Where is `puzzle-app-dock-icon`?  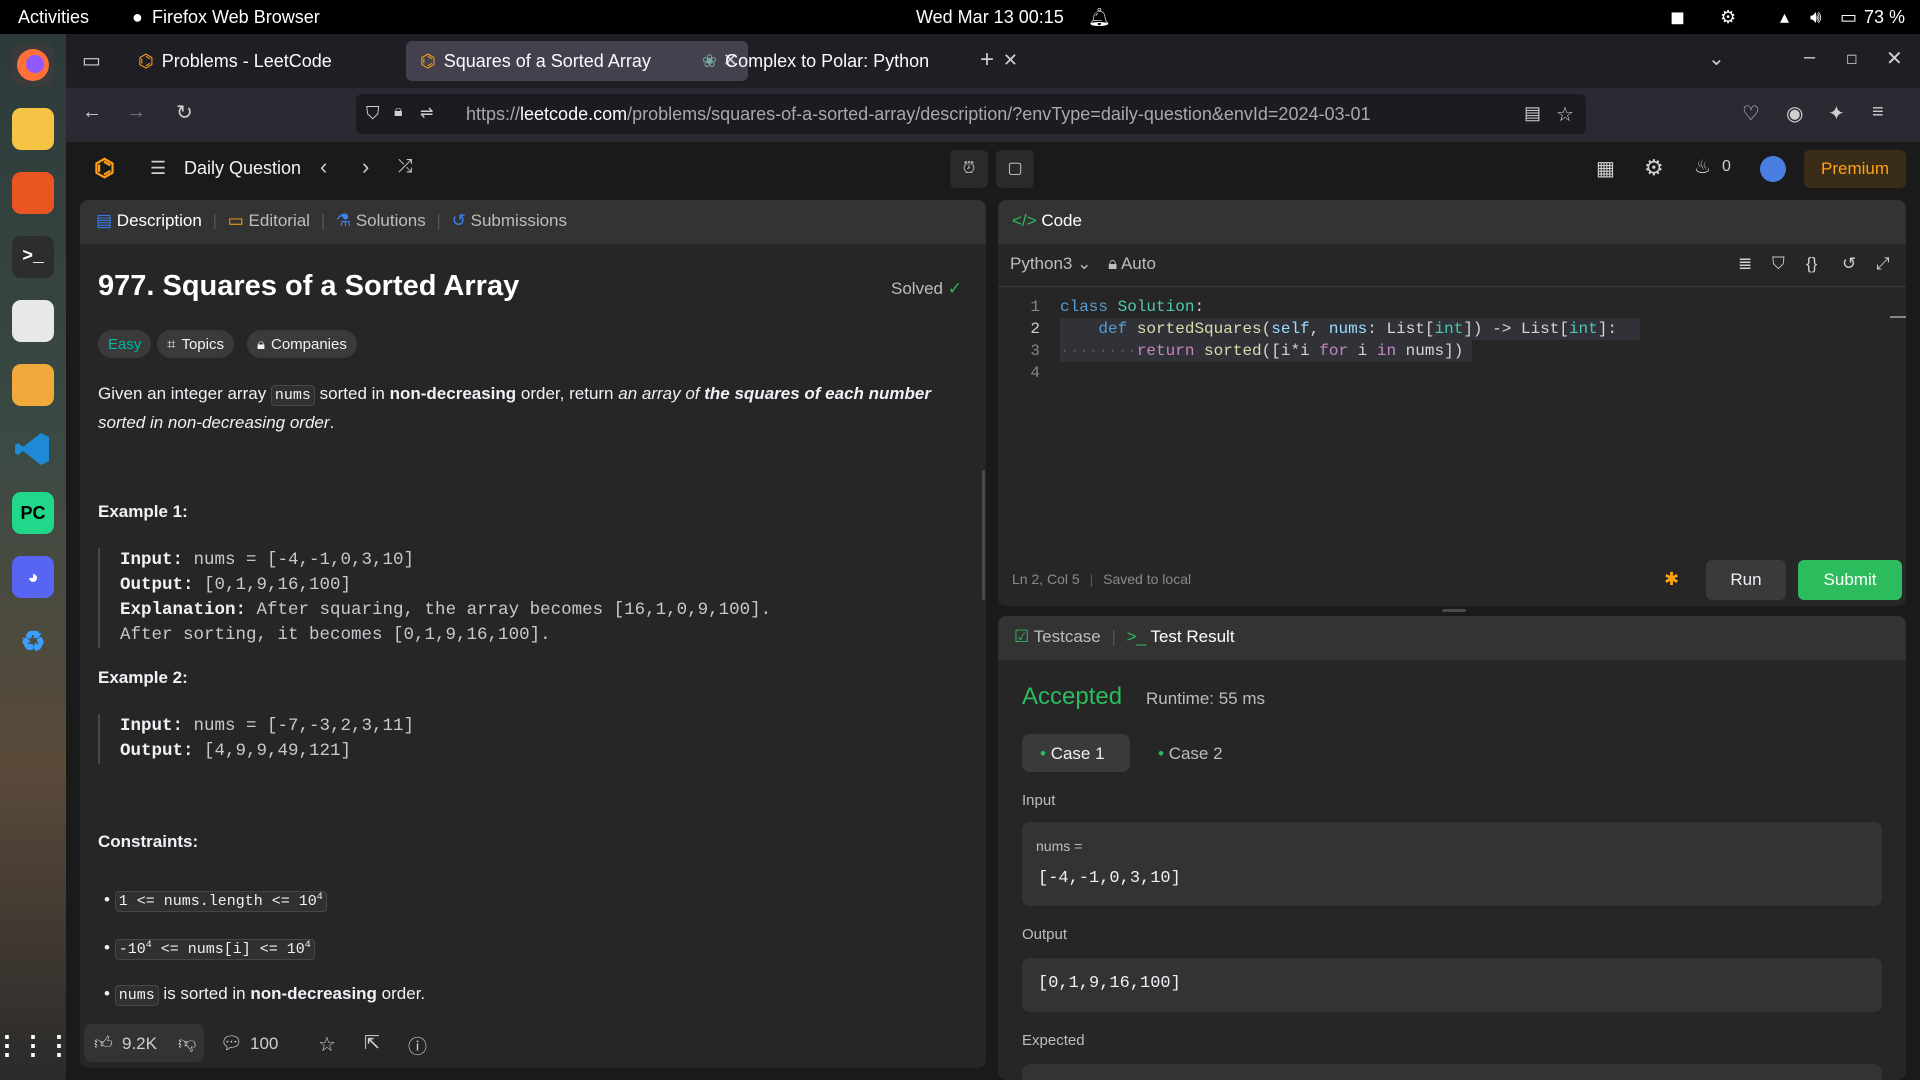
puzzle-app-dock-icon is located at coordinates (33, 385).